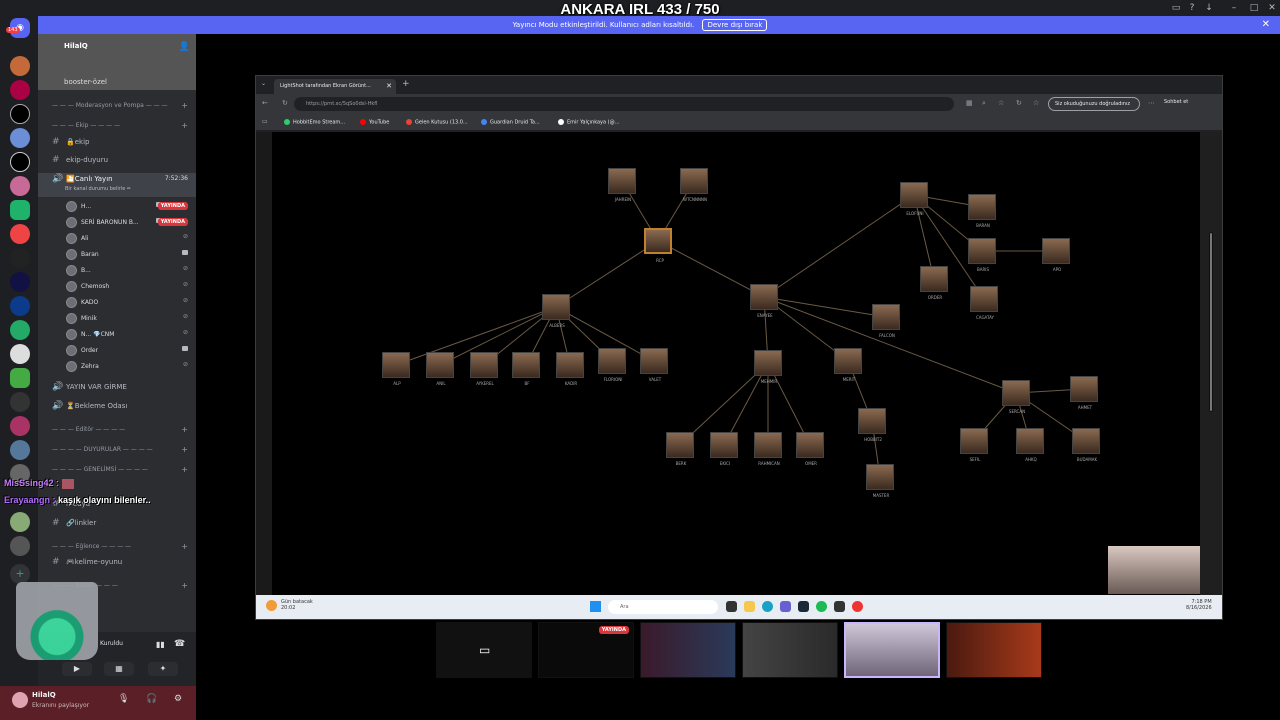 Image resolution: width=1280 pixels, height=720 pixels. Describe the element at coordinates (1266, 25) in the screenshot. I see `banner-close-icon: ✕` at that location.